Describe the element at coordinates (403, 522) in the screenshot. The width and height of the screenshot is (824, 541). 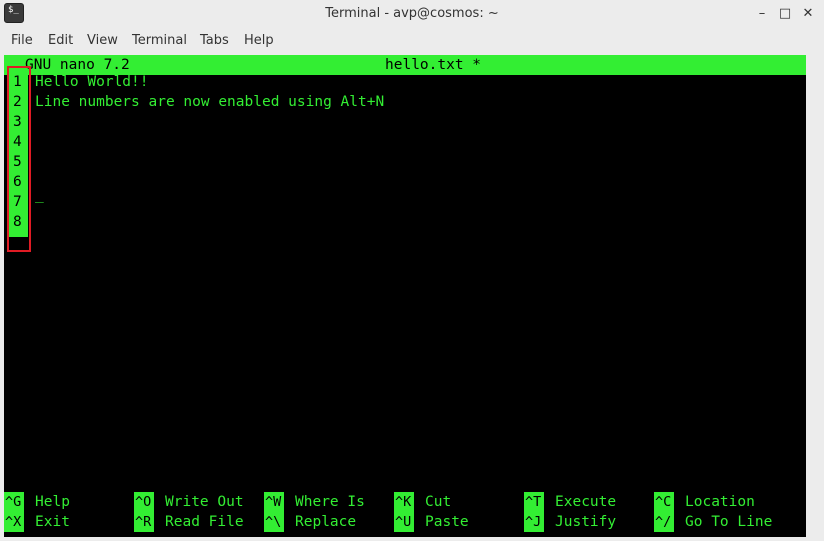
I see `shortcut-key: ^U` at that location.